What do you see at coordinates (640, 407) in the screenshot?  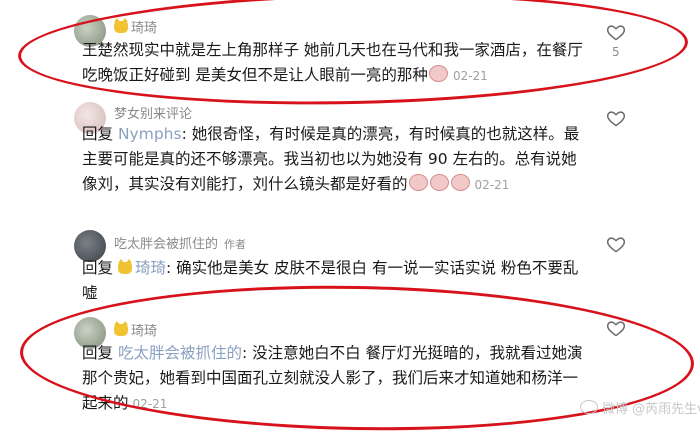 I see `watermark: 微博 @芮雨先生v` at bounding box center [640, 407].